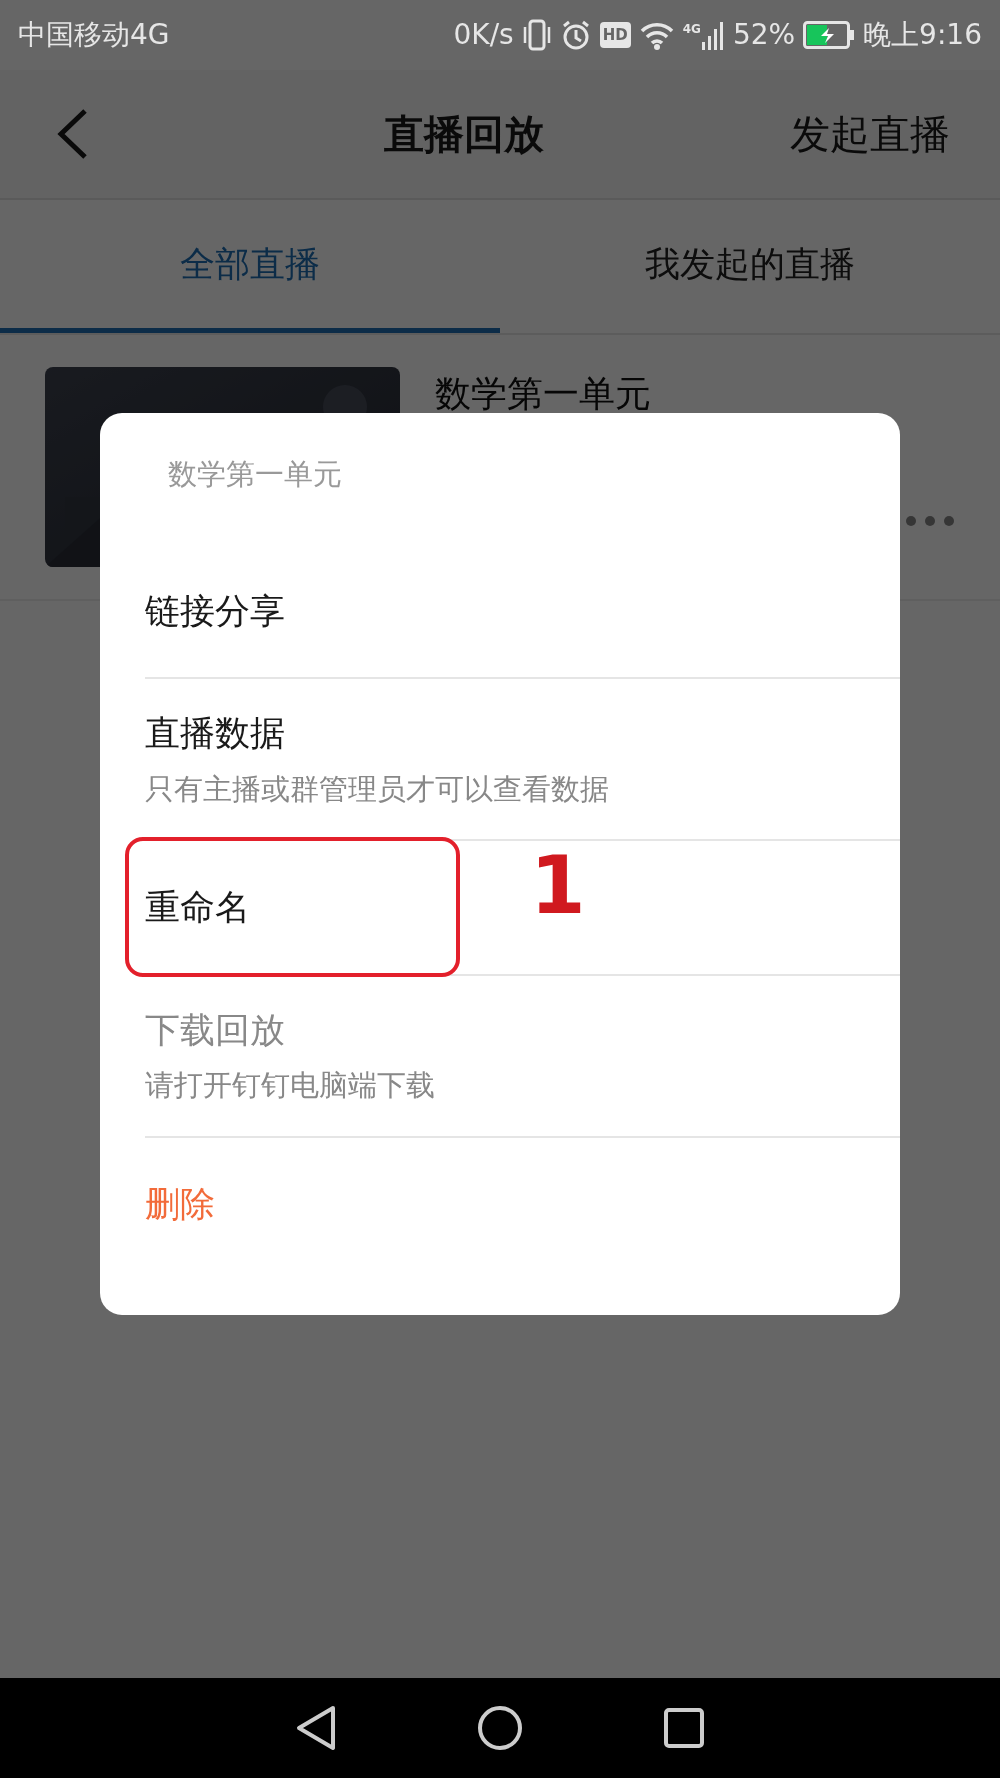 The width and height of the screenshot is (1000, 1778). I want to click on dialog-title: 数学第一单元, so click(255, 474).